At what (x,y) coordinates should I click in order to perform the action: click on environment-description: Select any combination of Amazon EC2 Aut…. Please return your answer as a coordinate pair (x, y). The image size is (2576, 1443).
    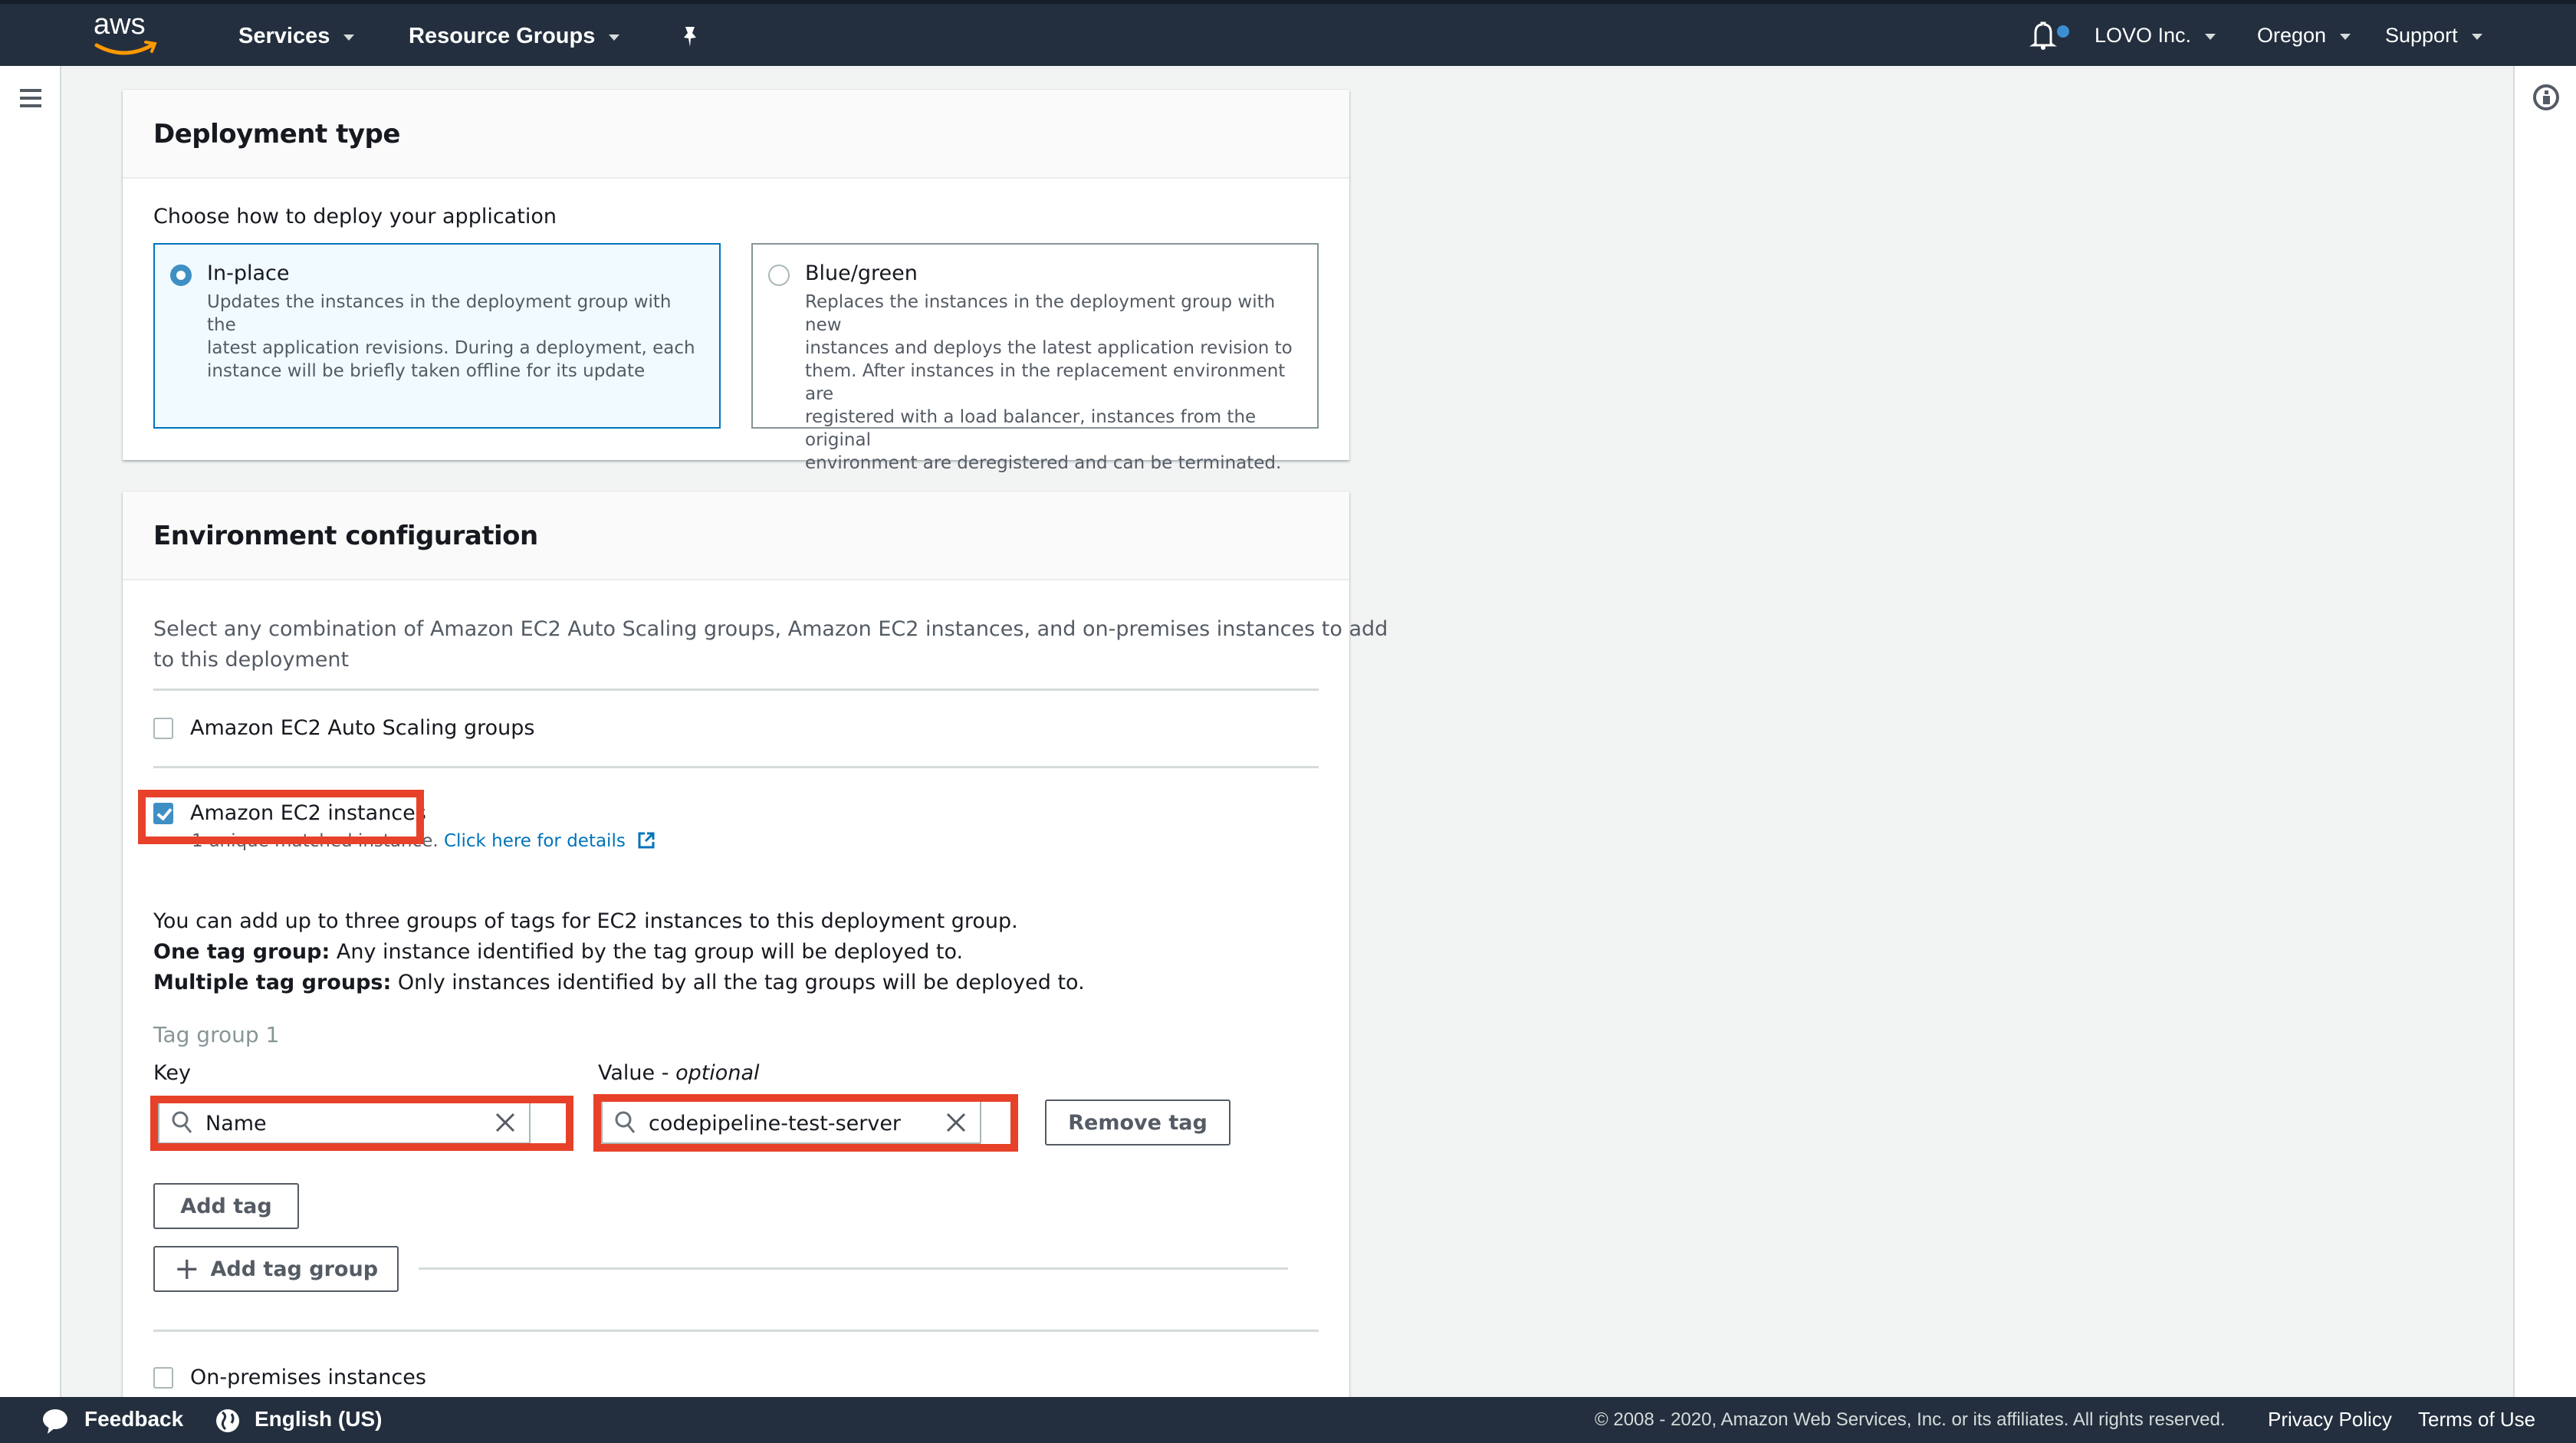
    Looking at the image, I should click on (770, 645).